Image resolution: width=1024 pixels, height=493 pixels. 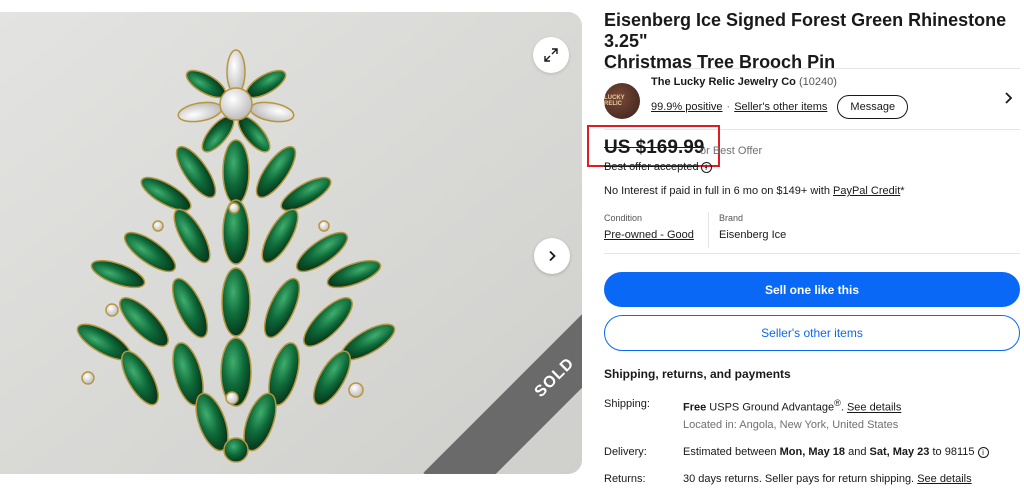 What do you see at coordinates (623, 218) in the screenshot?
I see `condition-label: Condition` at bounding box center [623, 218].